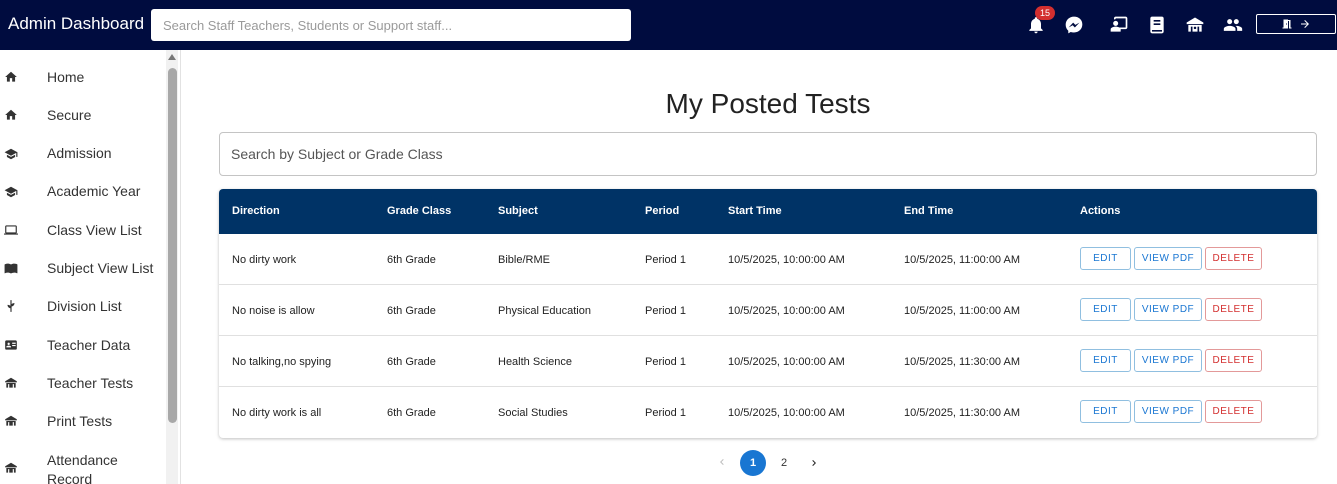 The image size is (1337, 484). What do you see at coordinates (172, 245) in the screenshot?
I see `sidebar-scroll-thumb` at bounding box center [172, 245].